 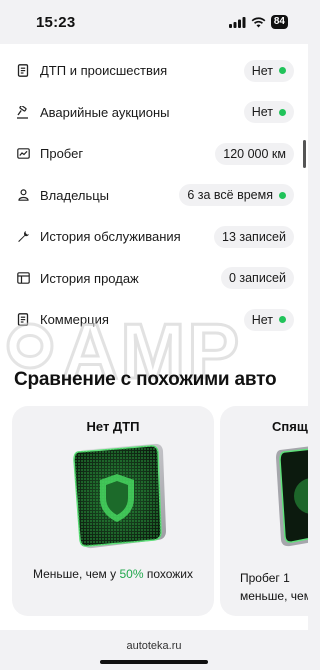 What do you see at coordinates (154, 662) in the screenshot?
I see `home-indicator` at bounding box center [154, 662].